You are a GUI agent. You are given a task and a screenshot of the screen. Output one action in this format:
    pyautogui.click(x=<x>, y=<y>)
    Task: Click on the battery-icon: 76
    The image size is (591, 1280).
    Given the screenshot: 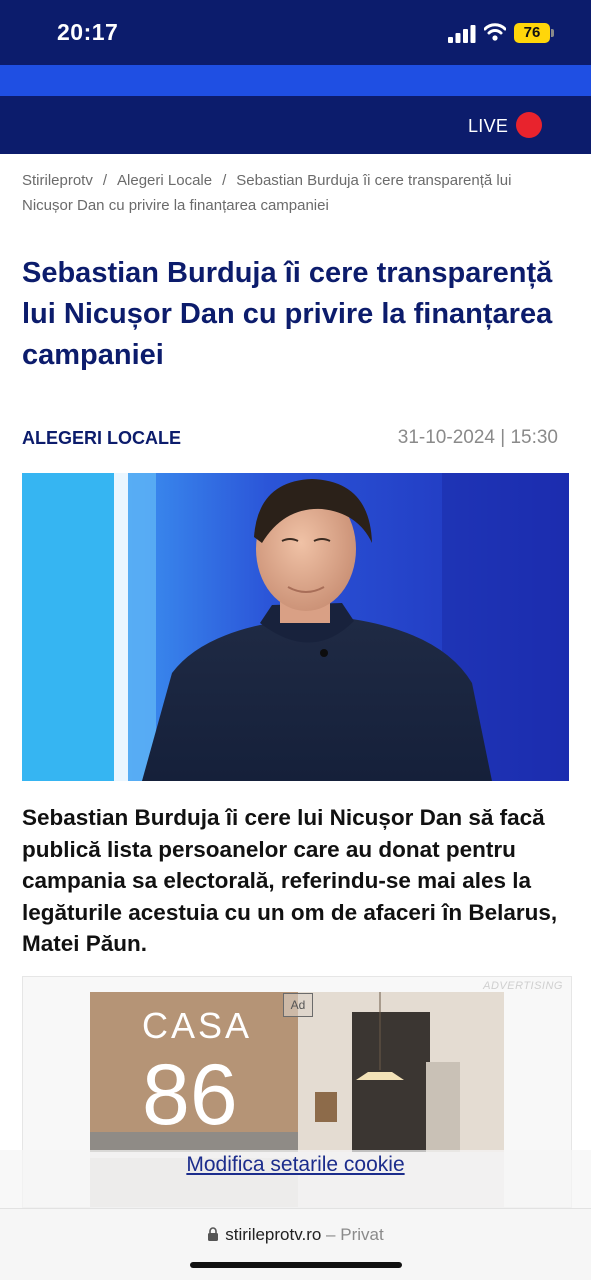 What is the action you would take?
    pyautogui.click(x=534, y=33)
    